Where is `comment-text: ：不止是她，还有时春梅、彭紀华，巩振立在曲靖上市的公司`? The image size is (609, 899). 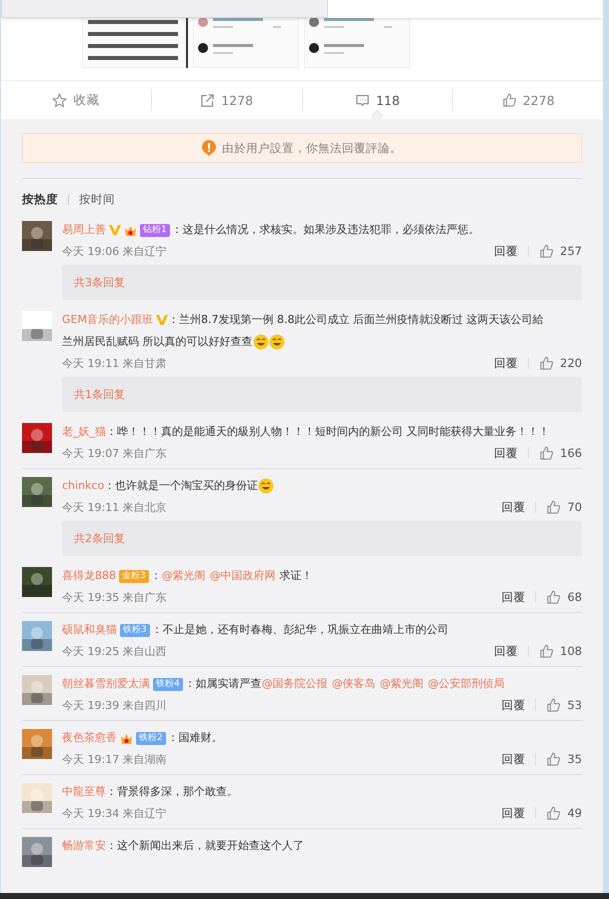
comment-text: ：不止是她，还有时春梅、彭紀华，巩振立在曲靖上市的公司 is located at coordinates (300, 630).